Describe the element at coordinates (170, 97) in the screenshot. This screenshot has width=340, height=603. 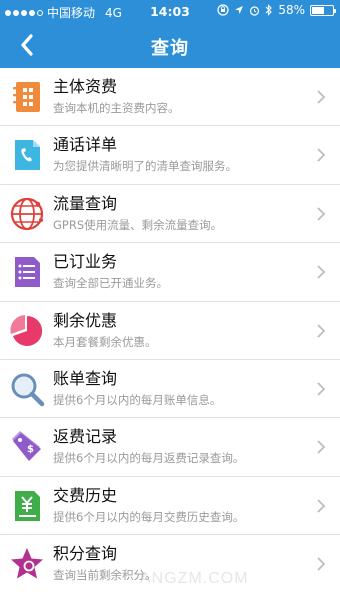
I see `list-item-main-tariff: 主体资费 查询本机的主资费内容。` at that location.